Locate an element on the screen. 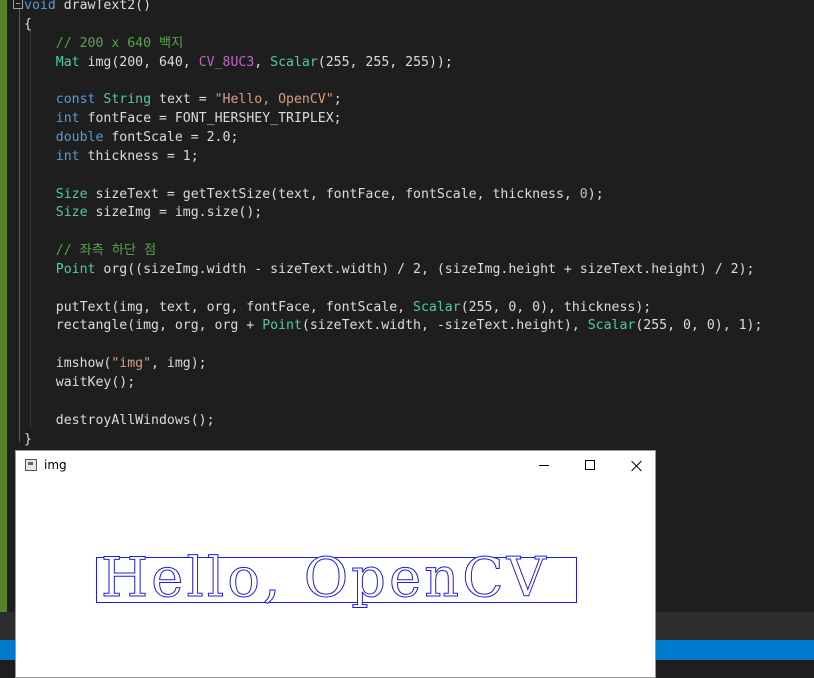  maximize-icon is located at coordinates (590, 465).